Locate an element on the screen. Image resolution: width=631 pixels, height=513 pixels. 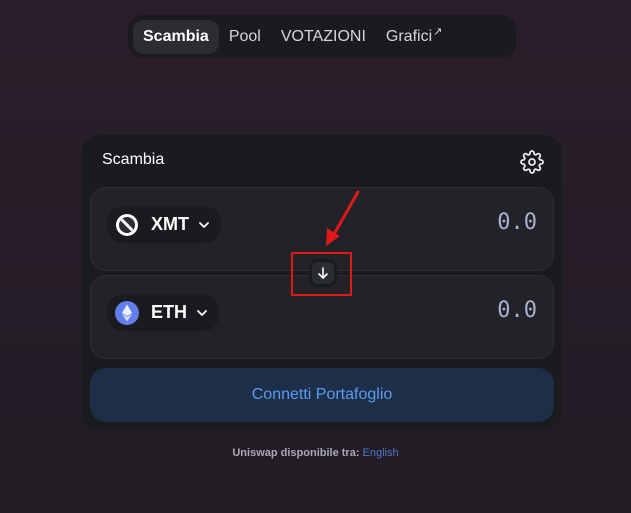
output-token-symbol: ETH is located at coordinates (169, 312).